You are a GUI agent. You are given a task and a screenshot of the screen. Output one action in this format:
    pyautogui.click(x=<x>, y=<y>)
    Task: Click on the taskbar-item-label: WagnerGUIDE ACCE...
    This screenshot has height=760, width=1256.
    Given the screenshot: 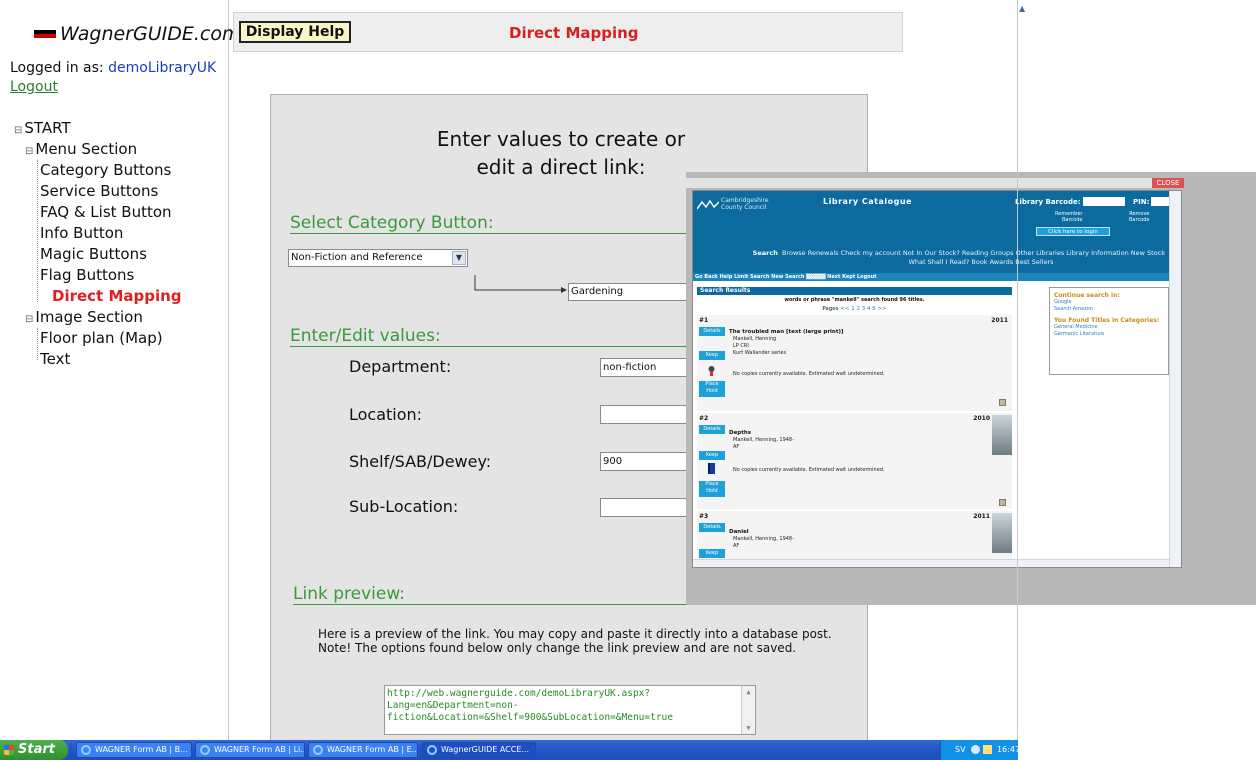 What is the action you would take?
    pyautogui.click(x=485, y=749)
    